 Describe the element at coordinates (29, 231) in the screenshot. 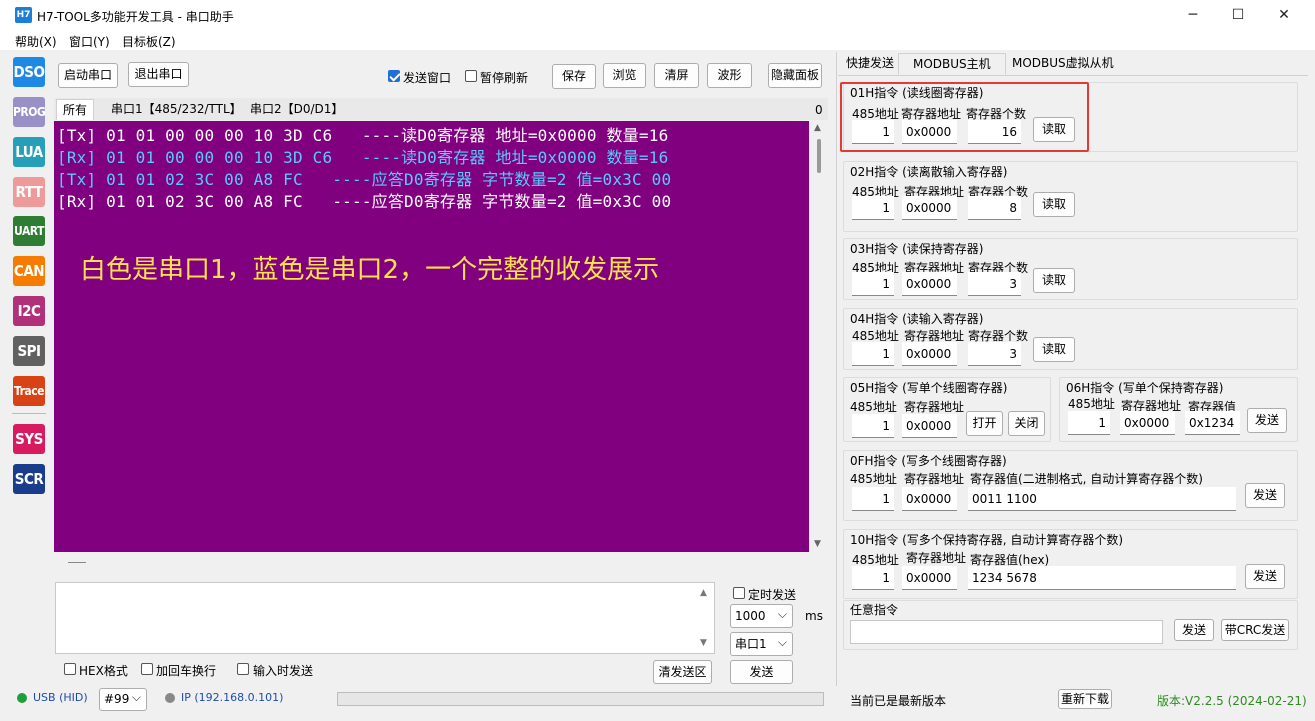

I see `tool-uart-button: UART` at that location.